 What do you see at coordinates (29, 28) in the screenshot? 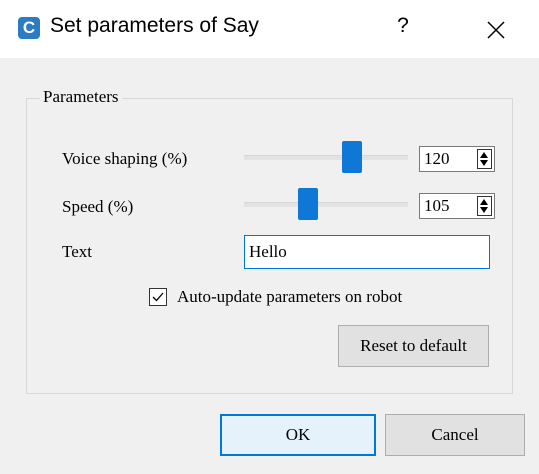
I see `app-icon: C` at bounding box center [29, 28].